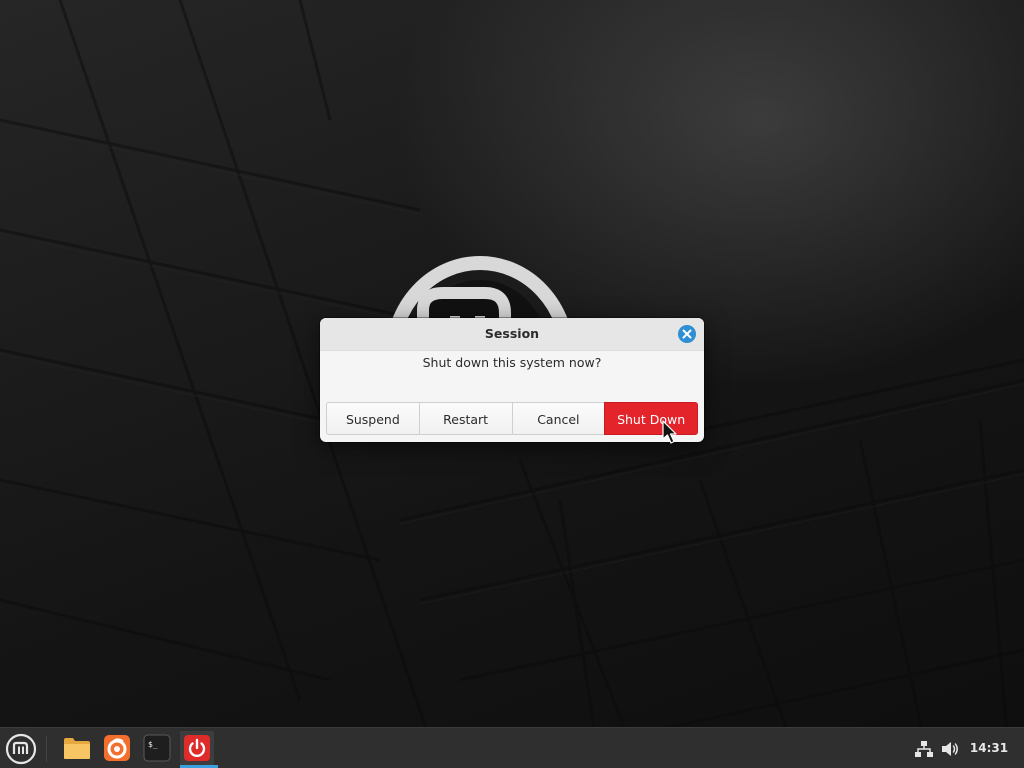 The image size is (1024, 768). What do you see at coordinates (465, 418) in the screenshot?
I see `restart-button: Restart` at bounding box center [465, 418].